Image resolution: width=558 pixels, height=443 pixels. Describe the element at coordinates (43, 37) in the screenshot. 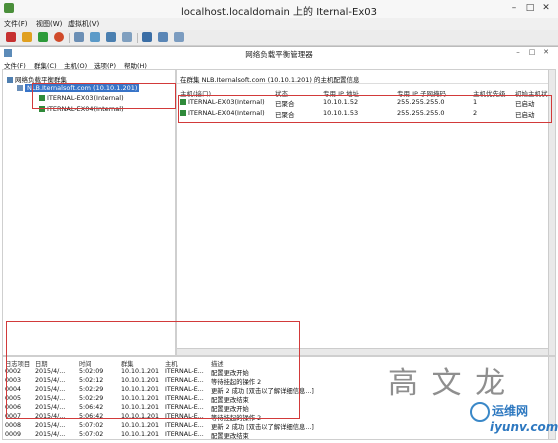

I see `play-icon` at that location.